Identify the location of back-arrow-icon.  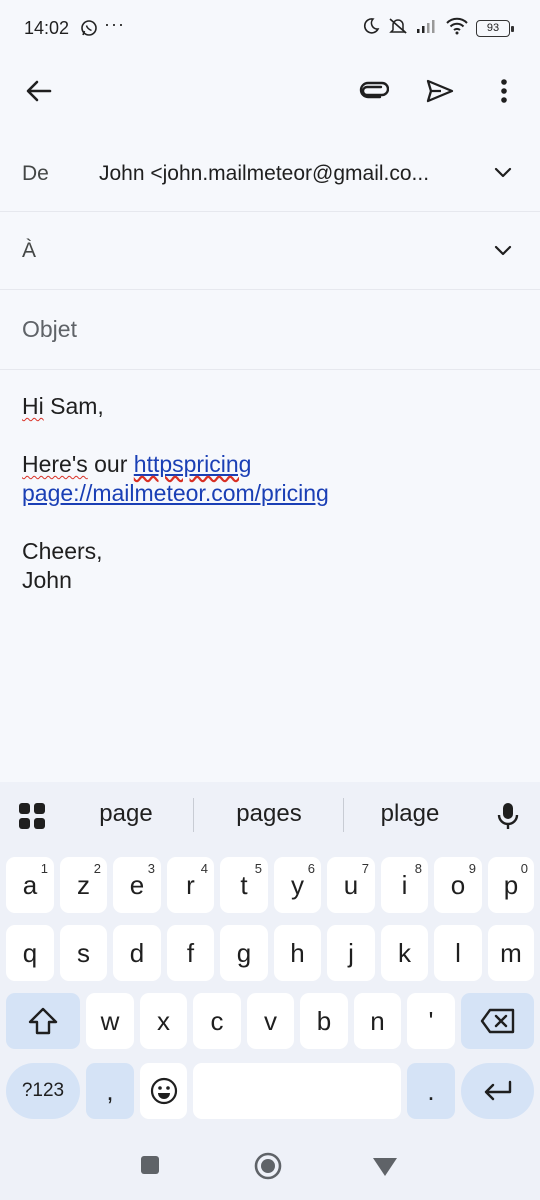
(39, 91).